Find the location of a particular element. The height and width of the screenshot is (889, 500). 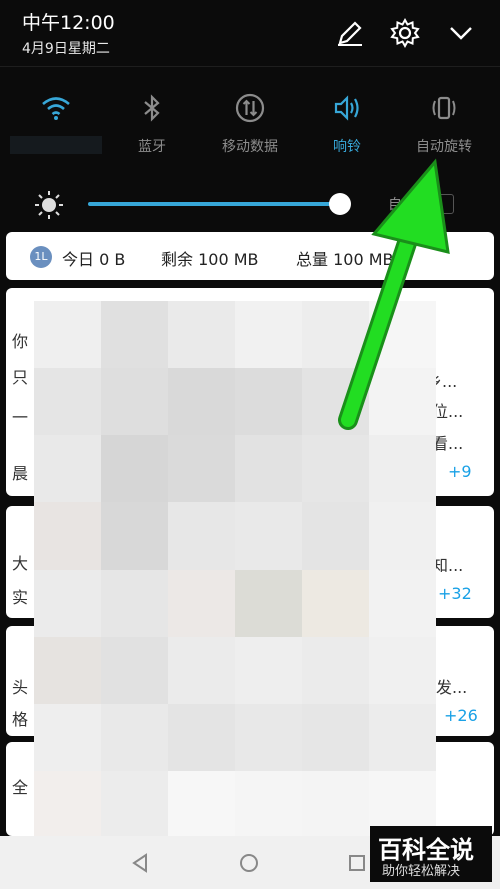

more-count: +32 is located at coordinates (455, 593).